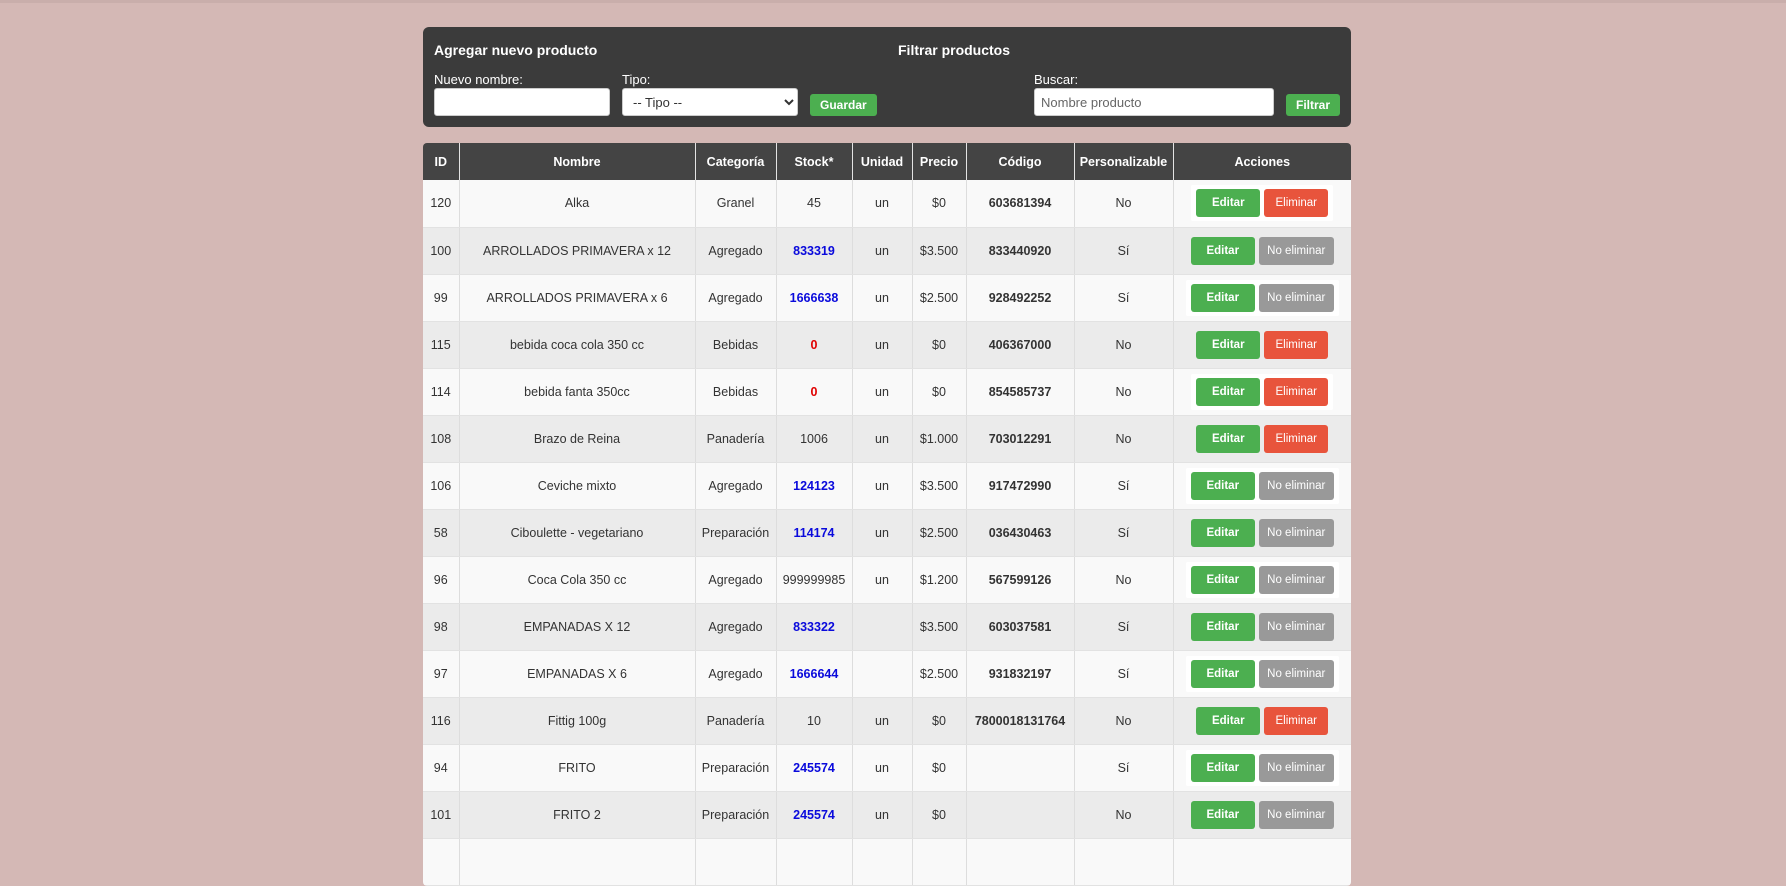 Image resolution: width=1786 pixels, height=886 pixels. I want to click on cell-category: Agregado, so click(736, 674).